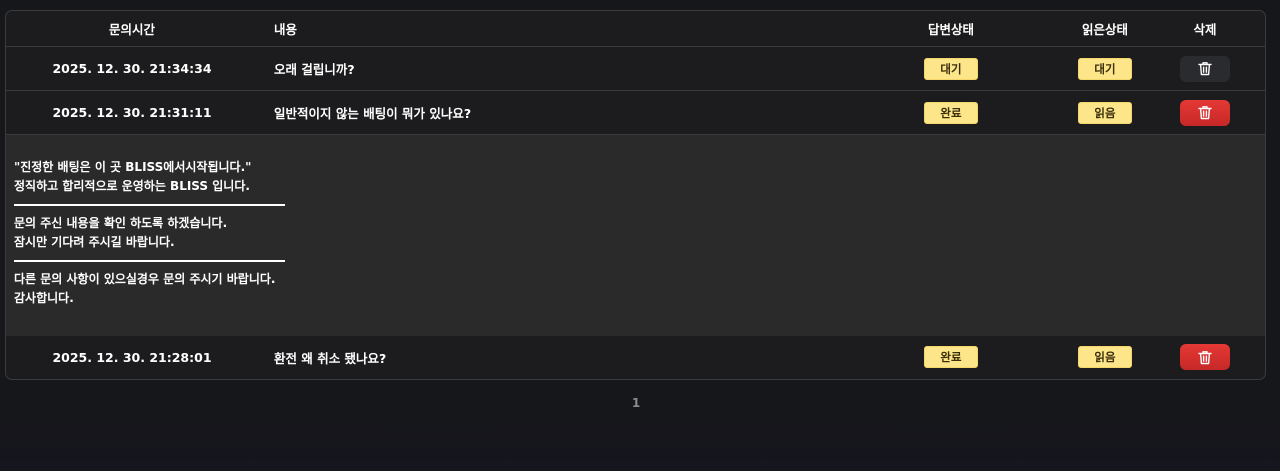 The height and width of the screenshot is (471, 1280). Describe the element at coordinates (635, 69) in the screenshot. I see `table-row: 2025. 12. 30. 21:34:34 오래 걸립니까? 대기 대기` at that location.